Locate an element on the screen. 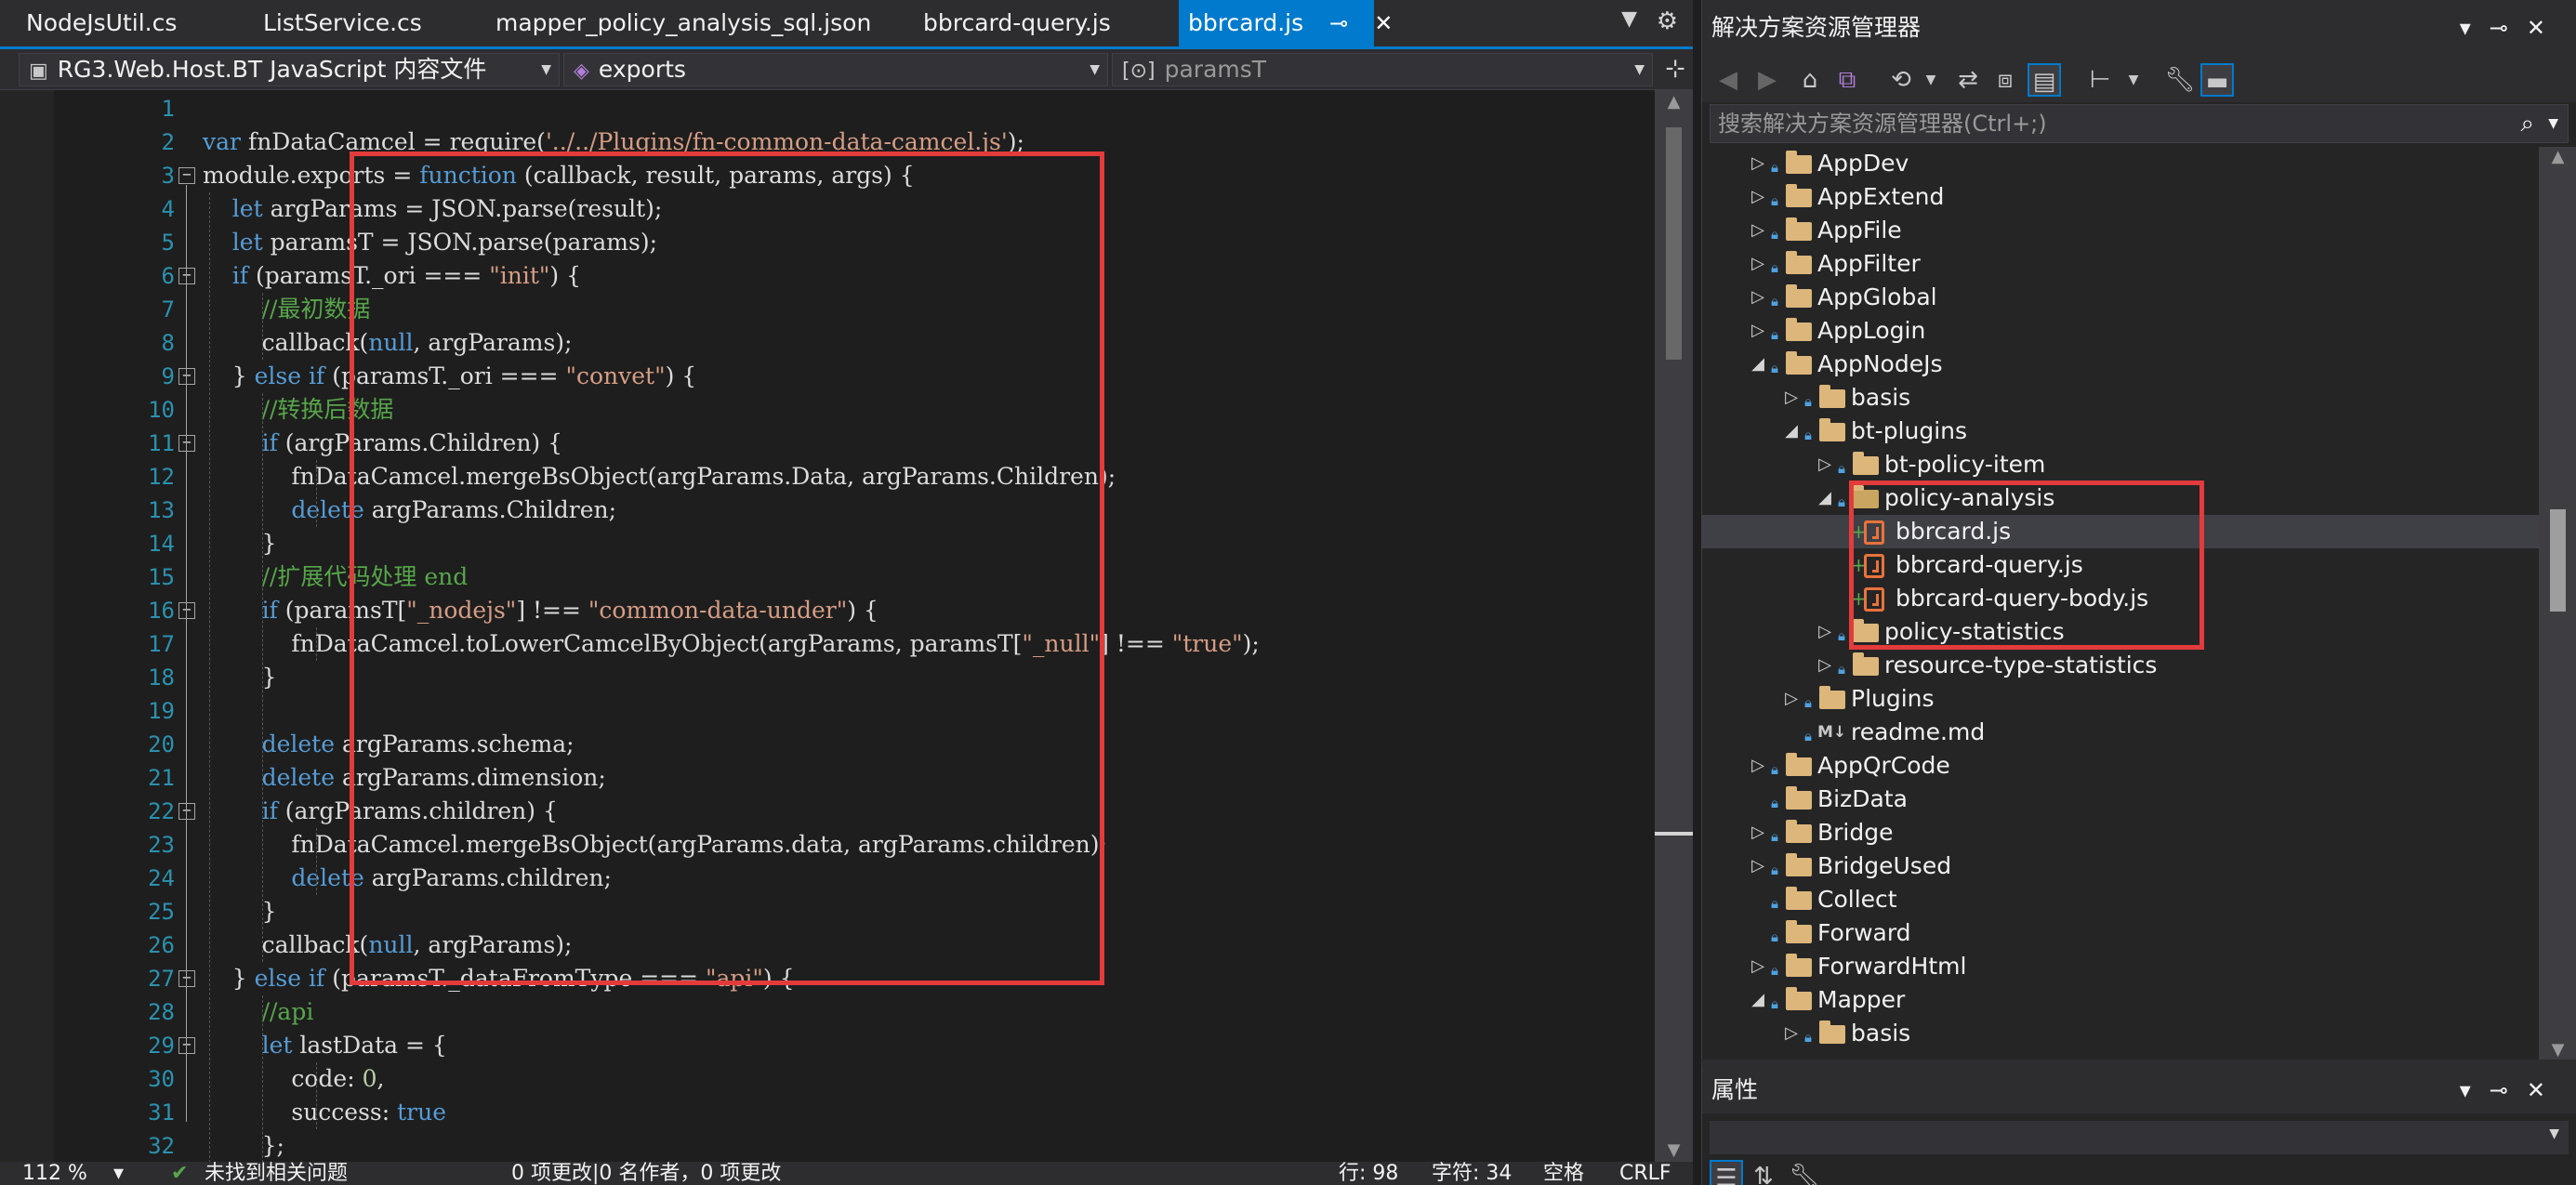 The width and height of the screenshot is (2576, 1185). scope-dropdown: ◈ exports ▼ is located at coordinates (835, 69).